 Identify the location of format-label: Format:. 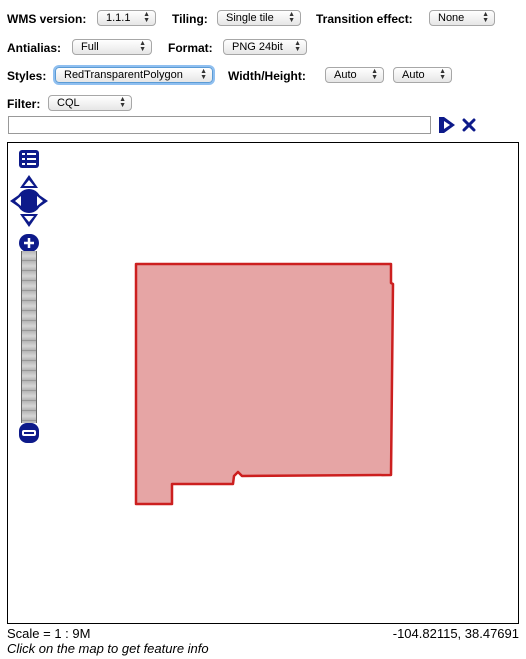
(190, 48).